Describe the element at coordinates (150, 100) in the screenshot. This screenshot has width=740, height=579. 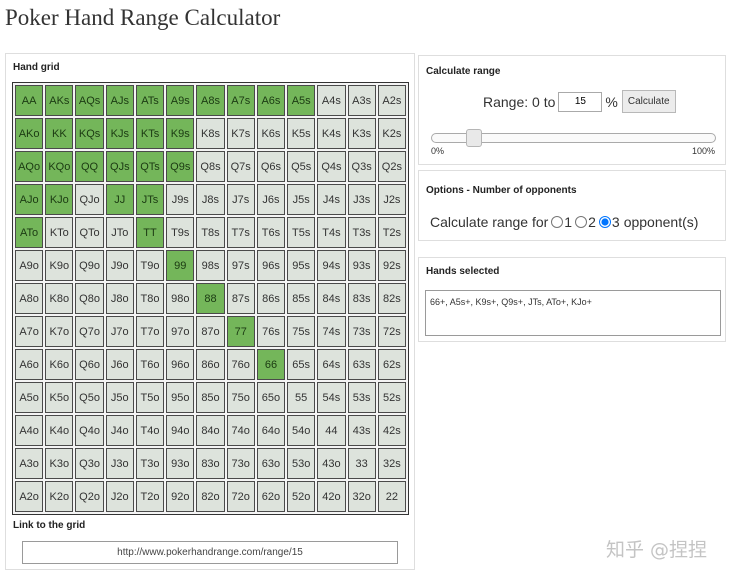
I see `hand-cell: ATs` at that location.